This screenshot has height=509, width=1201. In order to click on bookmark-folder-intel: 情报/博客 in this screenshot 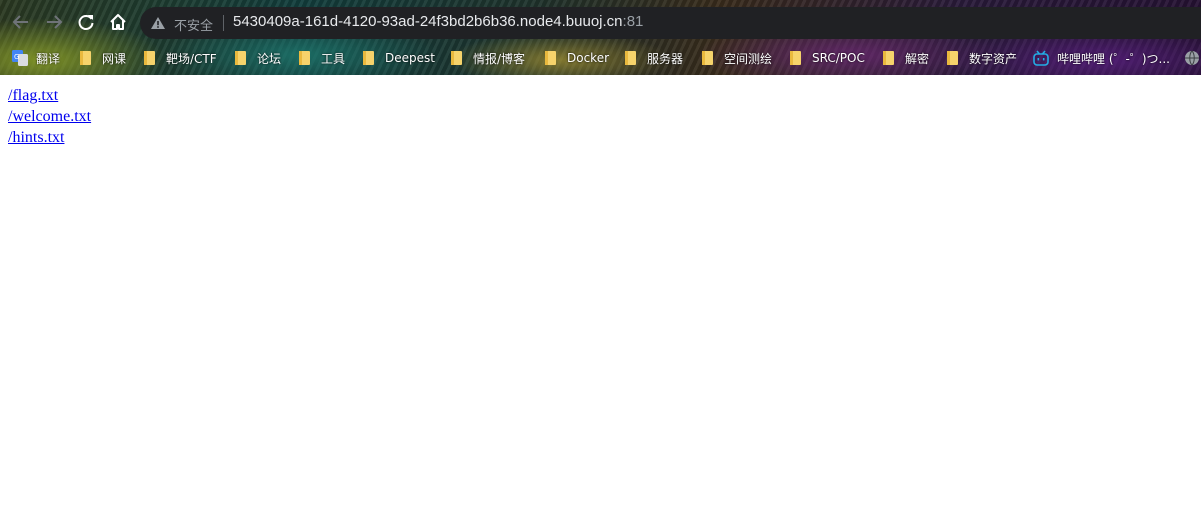, I will do `click(487, 58)`.